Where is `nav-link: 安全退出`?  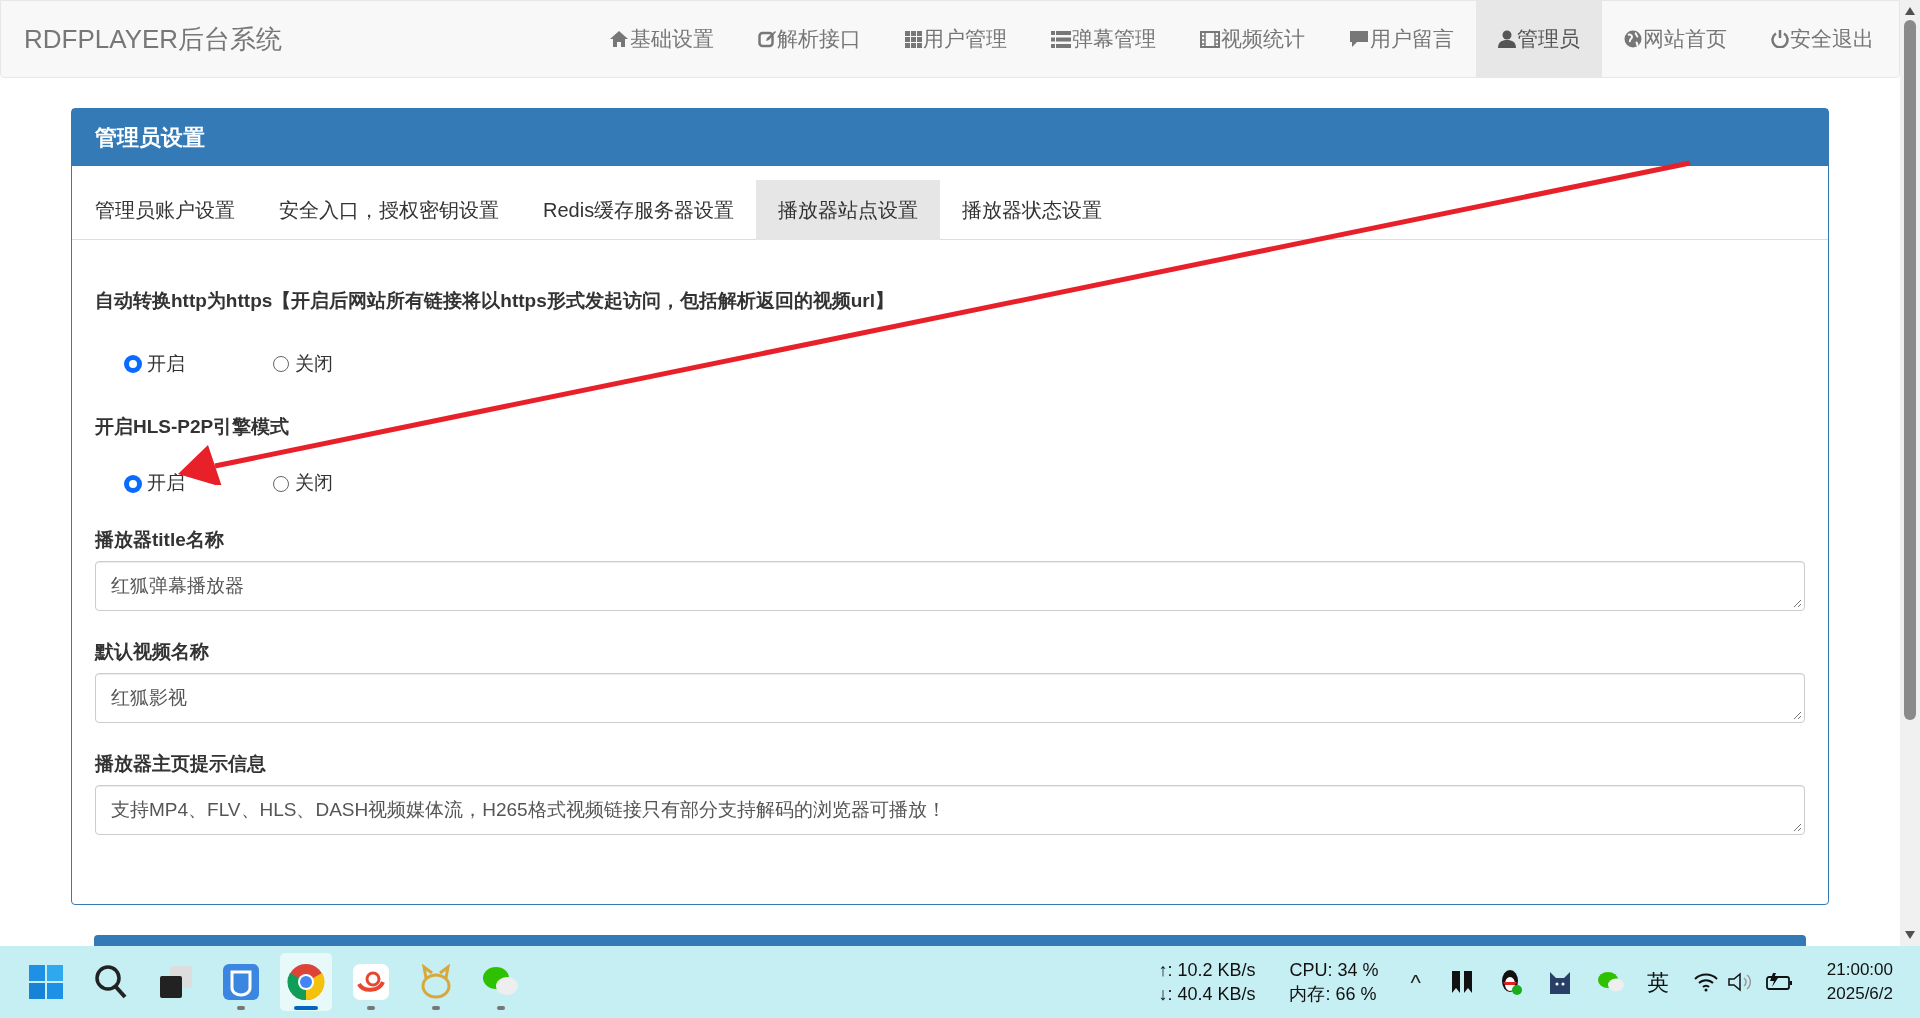
nav-link: 安全退出 is located at coordinates (1822, 39).